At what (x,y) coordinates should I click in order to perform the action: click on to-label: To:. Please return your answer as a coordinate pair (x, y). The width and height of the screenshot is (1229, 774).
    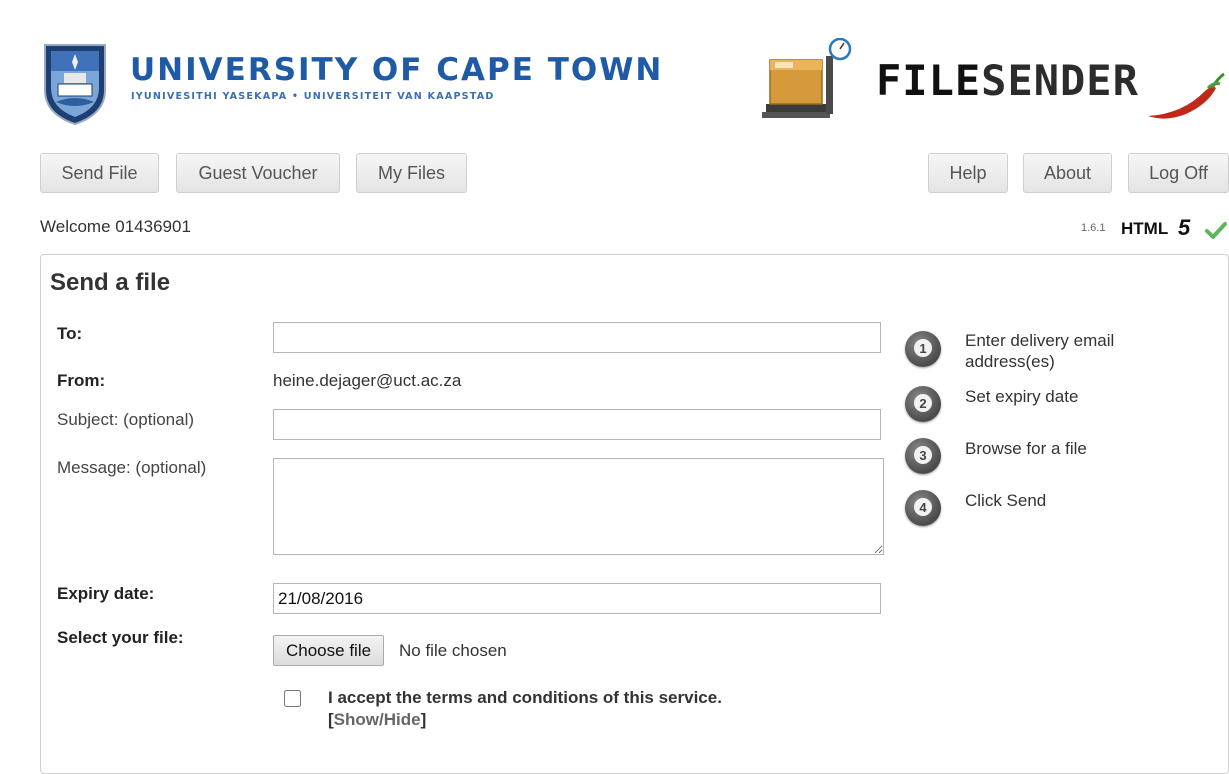
    Looking at the image, I should click on (70, 333).